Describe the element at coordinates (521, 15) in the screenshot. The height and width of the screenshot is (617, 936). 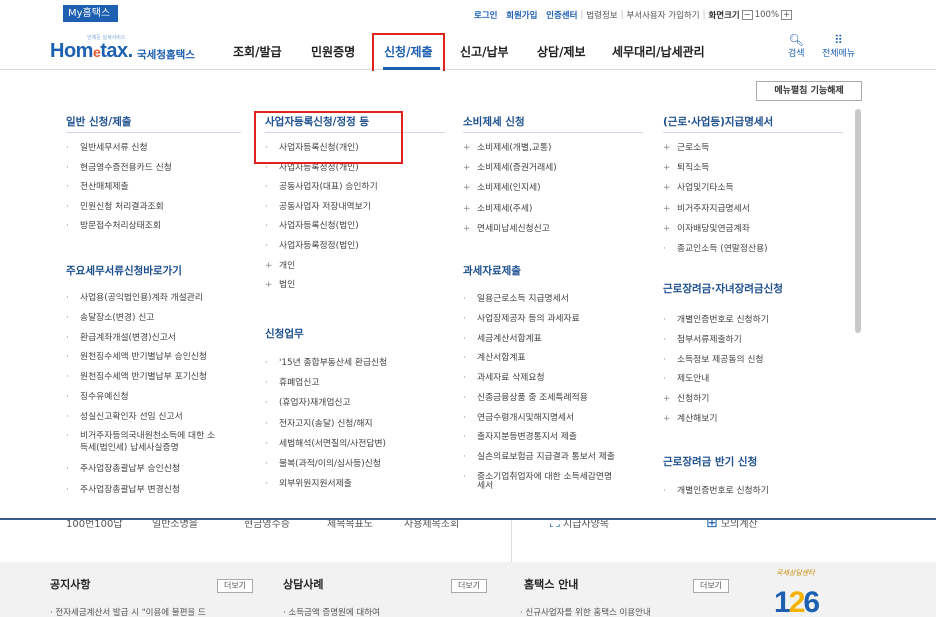
I see `signup-link: 회원가입` at that location.